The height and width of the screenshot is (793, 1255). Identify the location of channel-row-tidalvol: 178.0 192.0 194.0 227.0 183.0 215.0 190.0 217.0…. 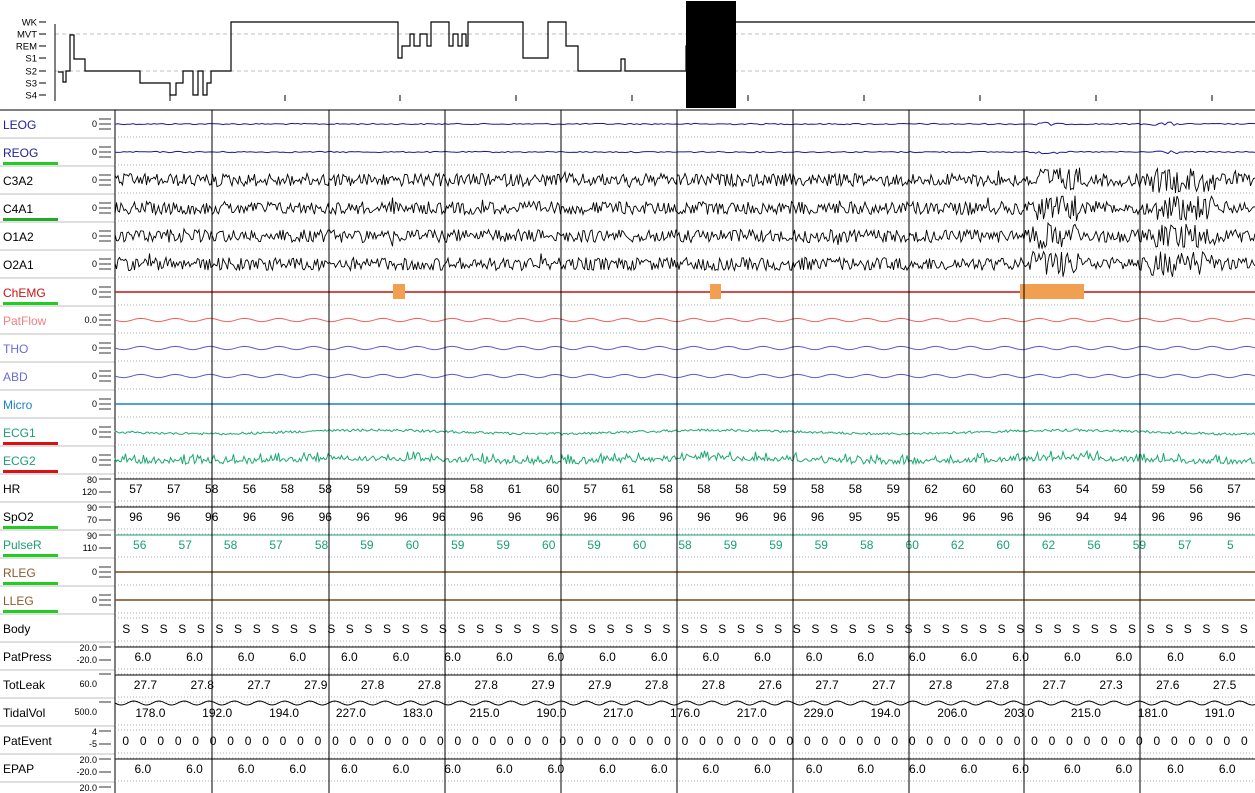
(684, 713).